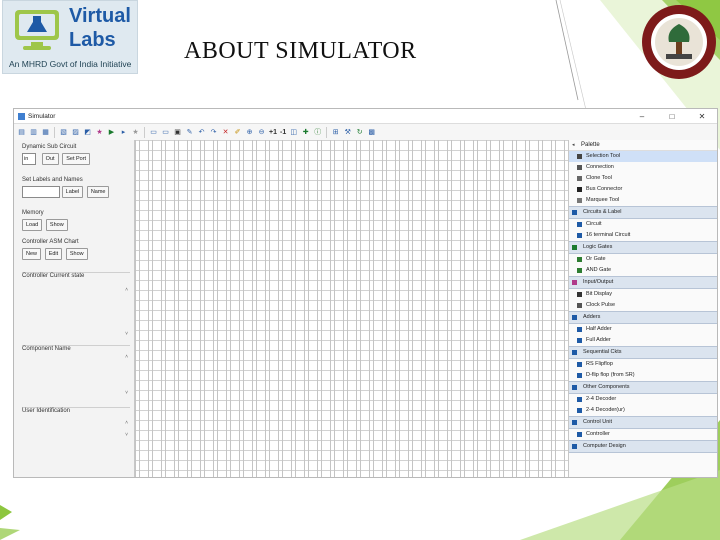  I want to click on component-name-label: Component Name, so click(46, 349).